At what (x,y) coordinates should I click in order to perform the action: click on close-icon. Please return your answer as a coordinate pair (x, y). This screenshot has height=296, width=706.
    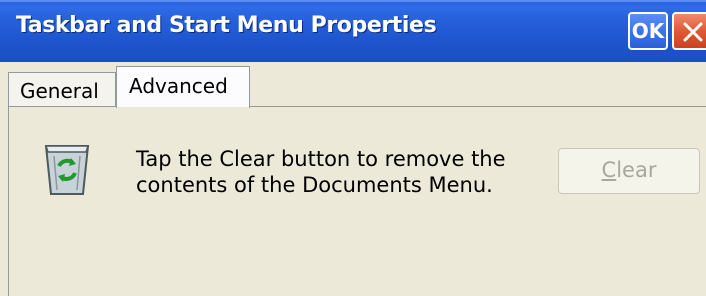
    Looking at the image, I should click on (693, 32).